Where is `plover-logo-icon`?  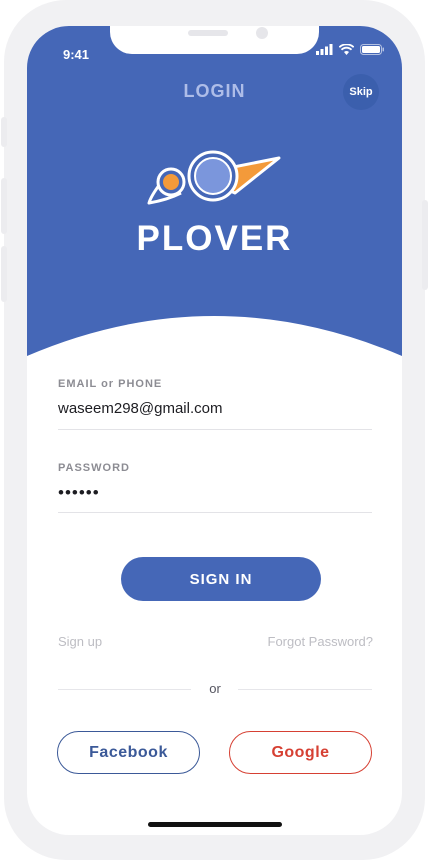 plover-logo-icon is located at coordinates (214, 179).